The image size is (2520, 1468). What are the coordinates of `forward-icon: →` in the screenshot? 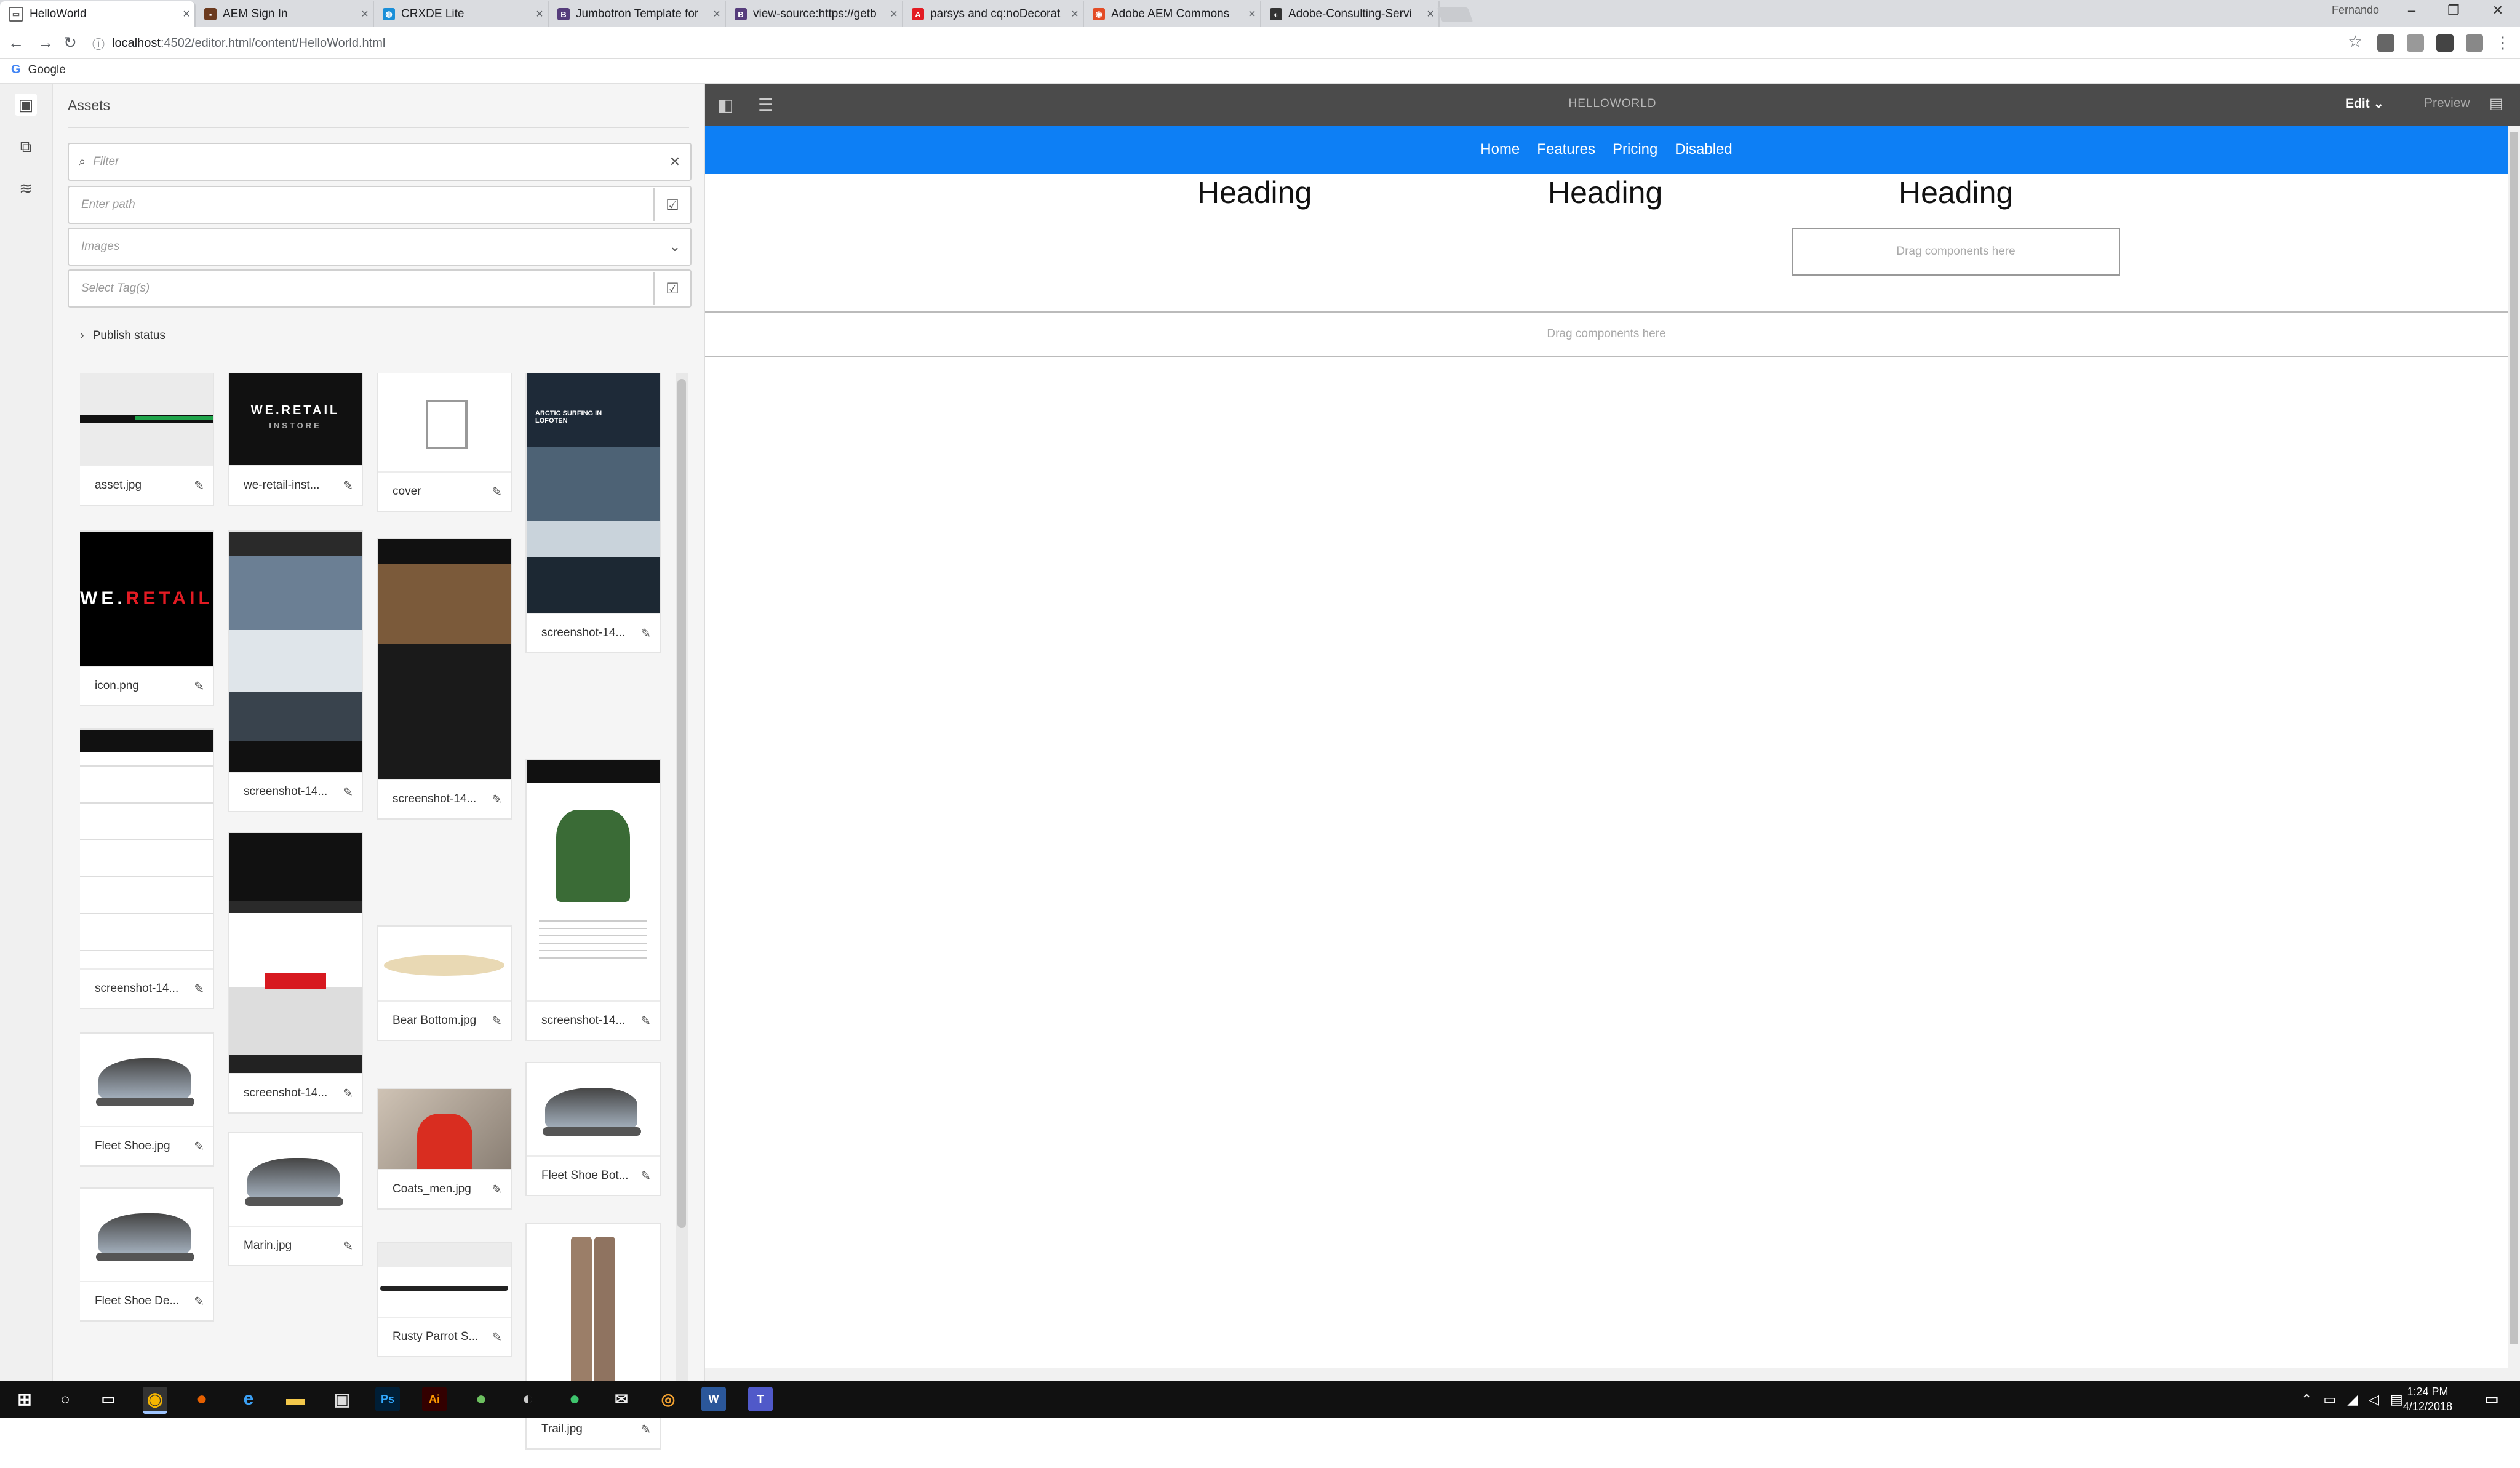 It's located at (45, 42).